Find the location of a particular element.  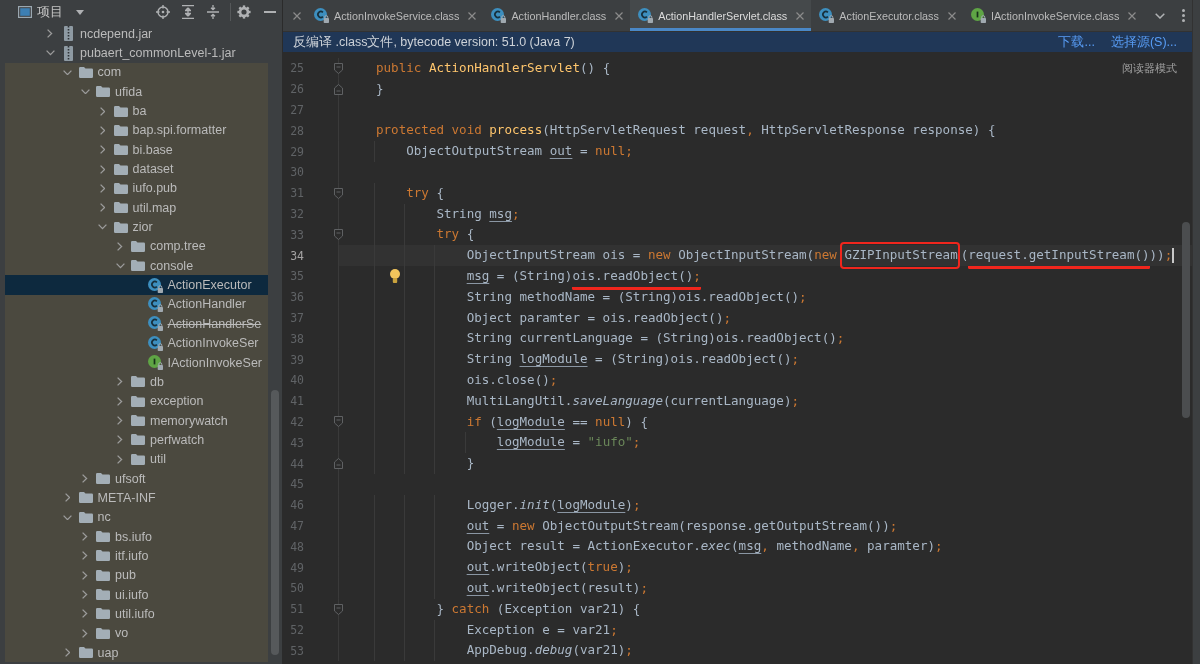

tree-item: com is located at coordinates (136, 72).